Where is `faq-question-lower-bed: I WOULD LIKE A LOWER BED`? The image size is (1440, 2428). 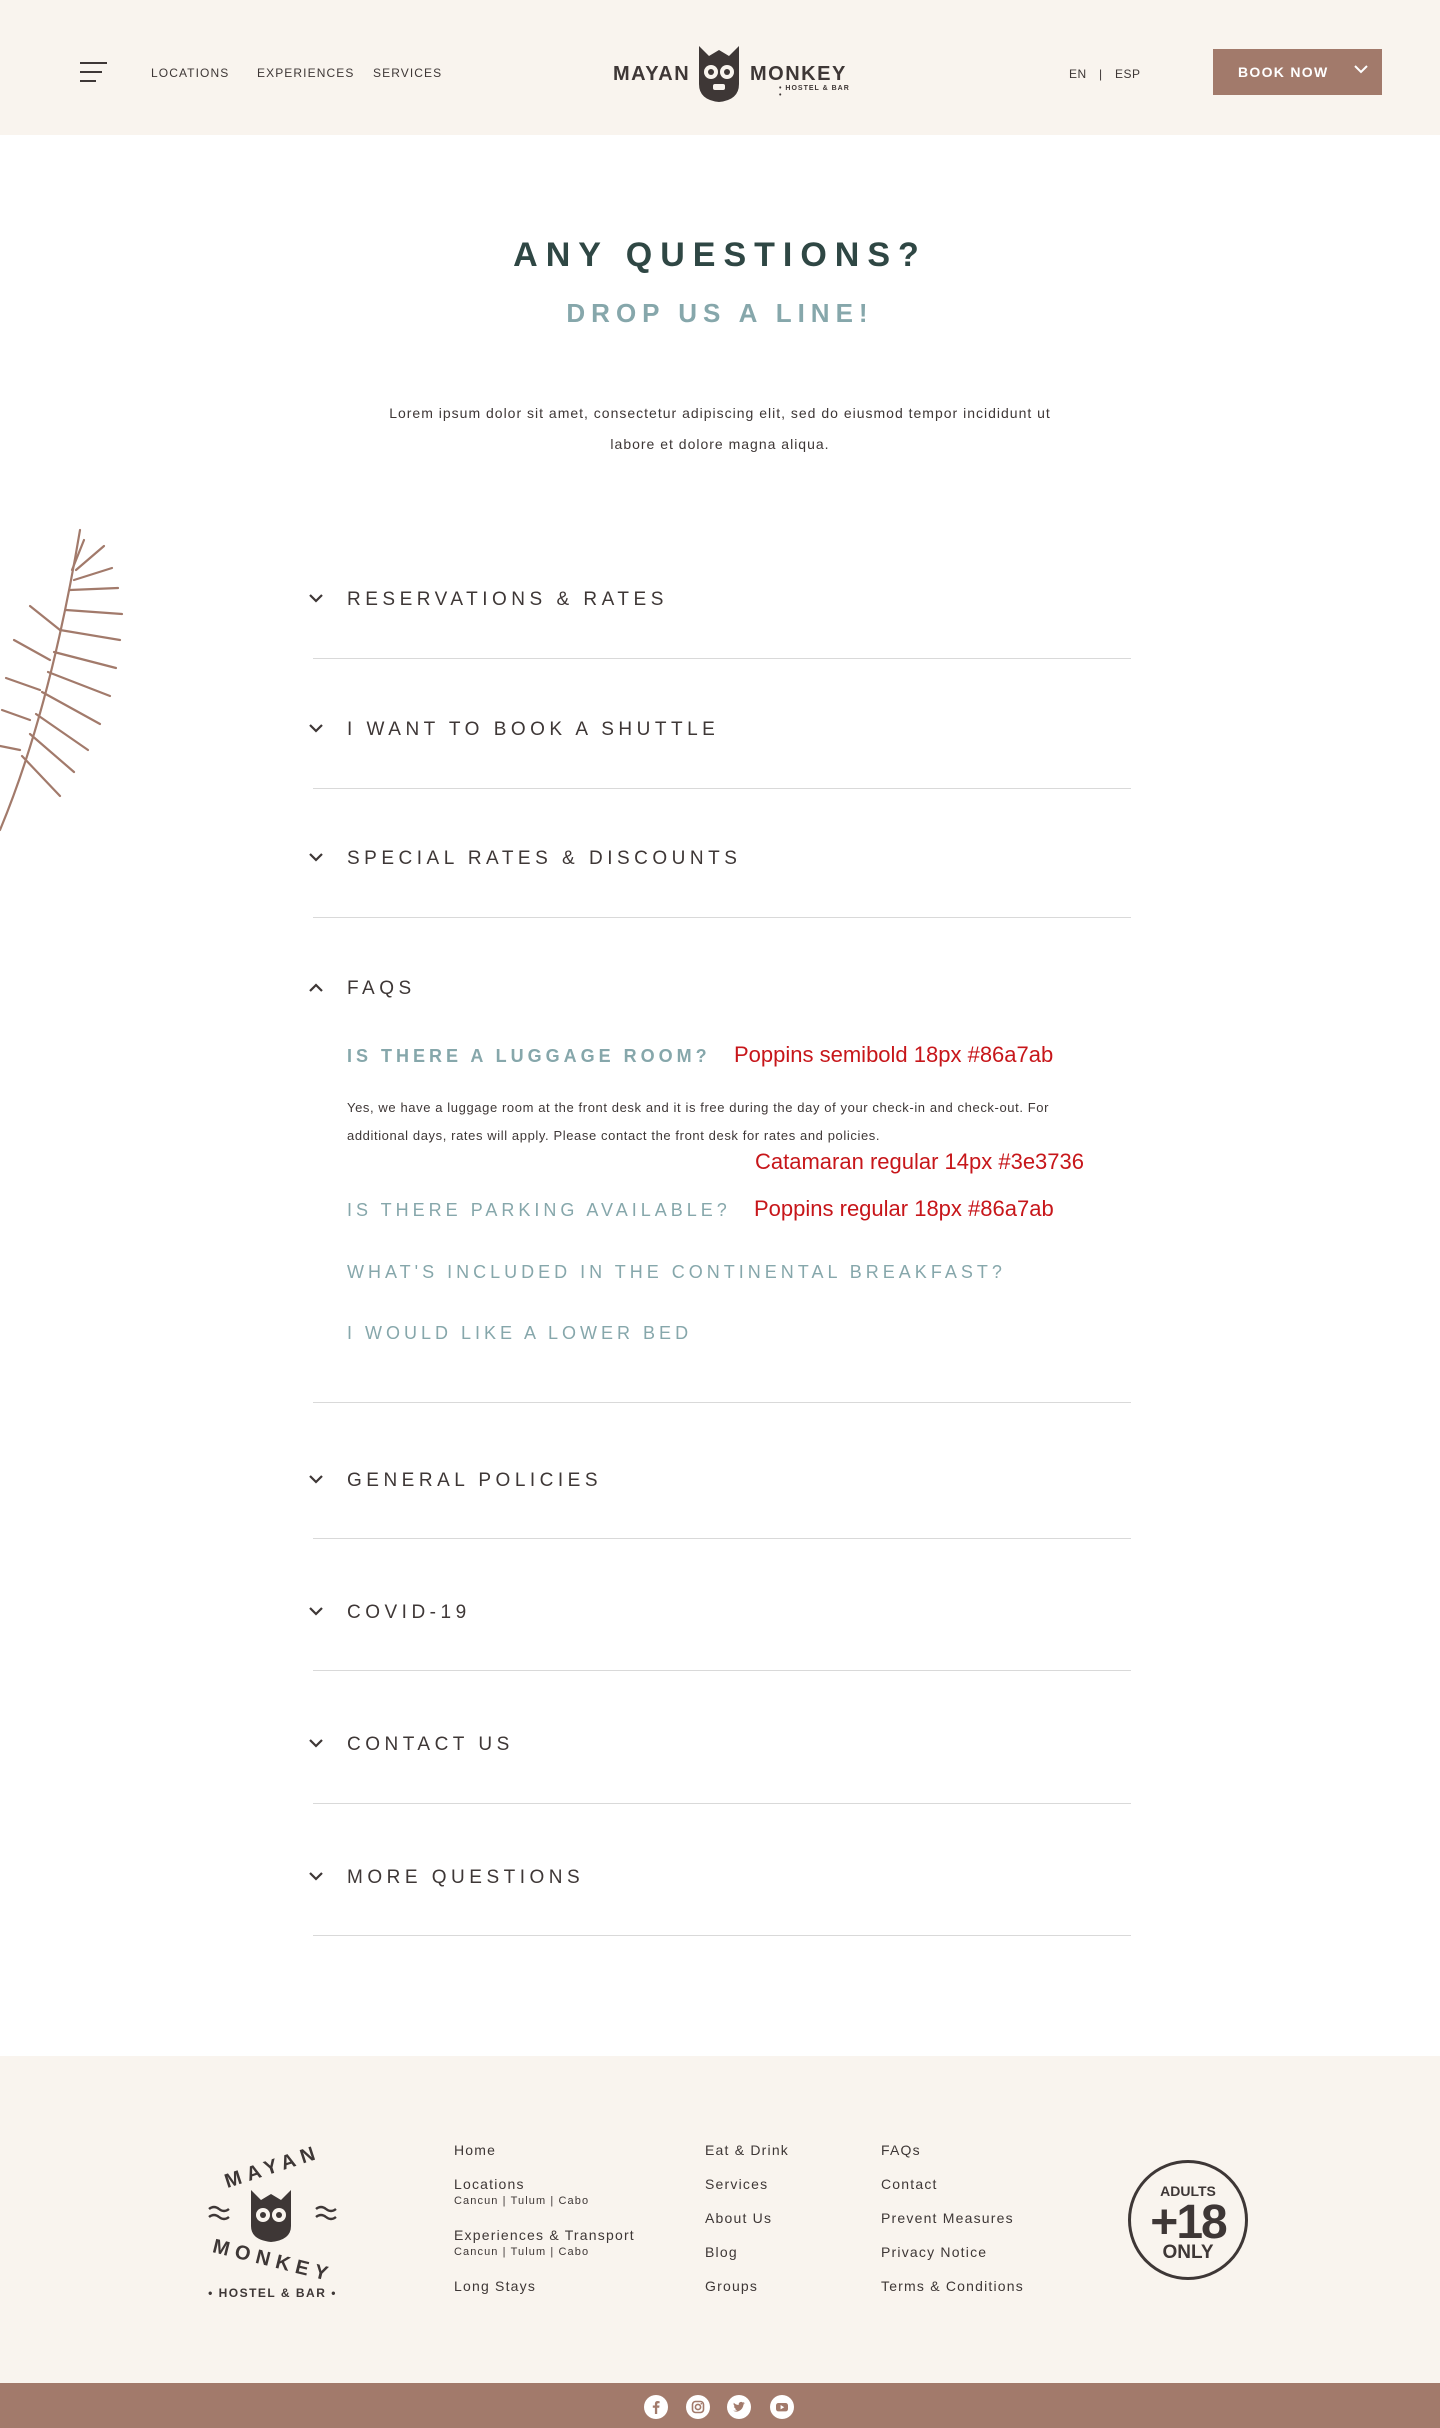
faq-question-lower-bed: I WOULD LIKE A LOWER BED is located at coordinates (519, 1333).